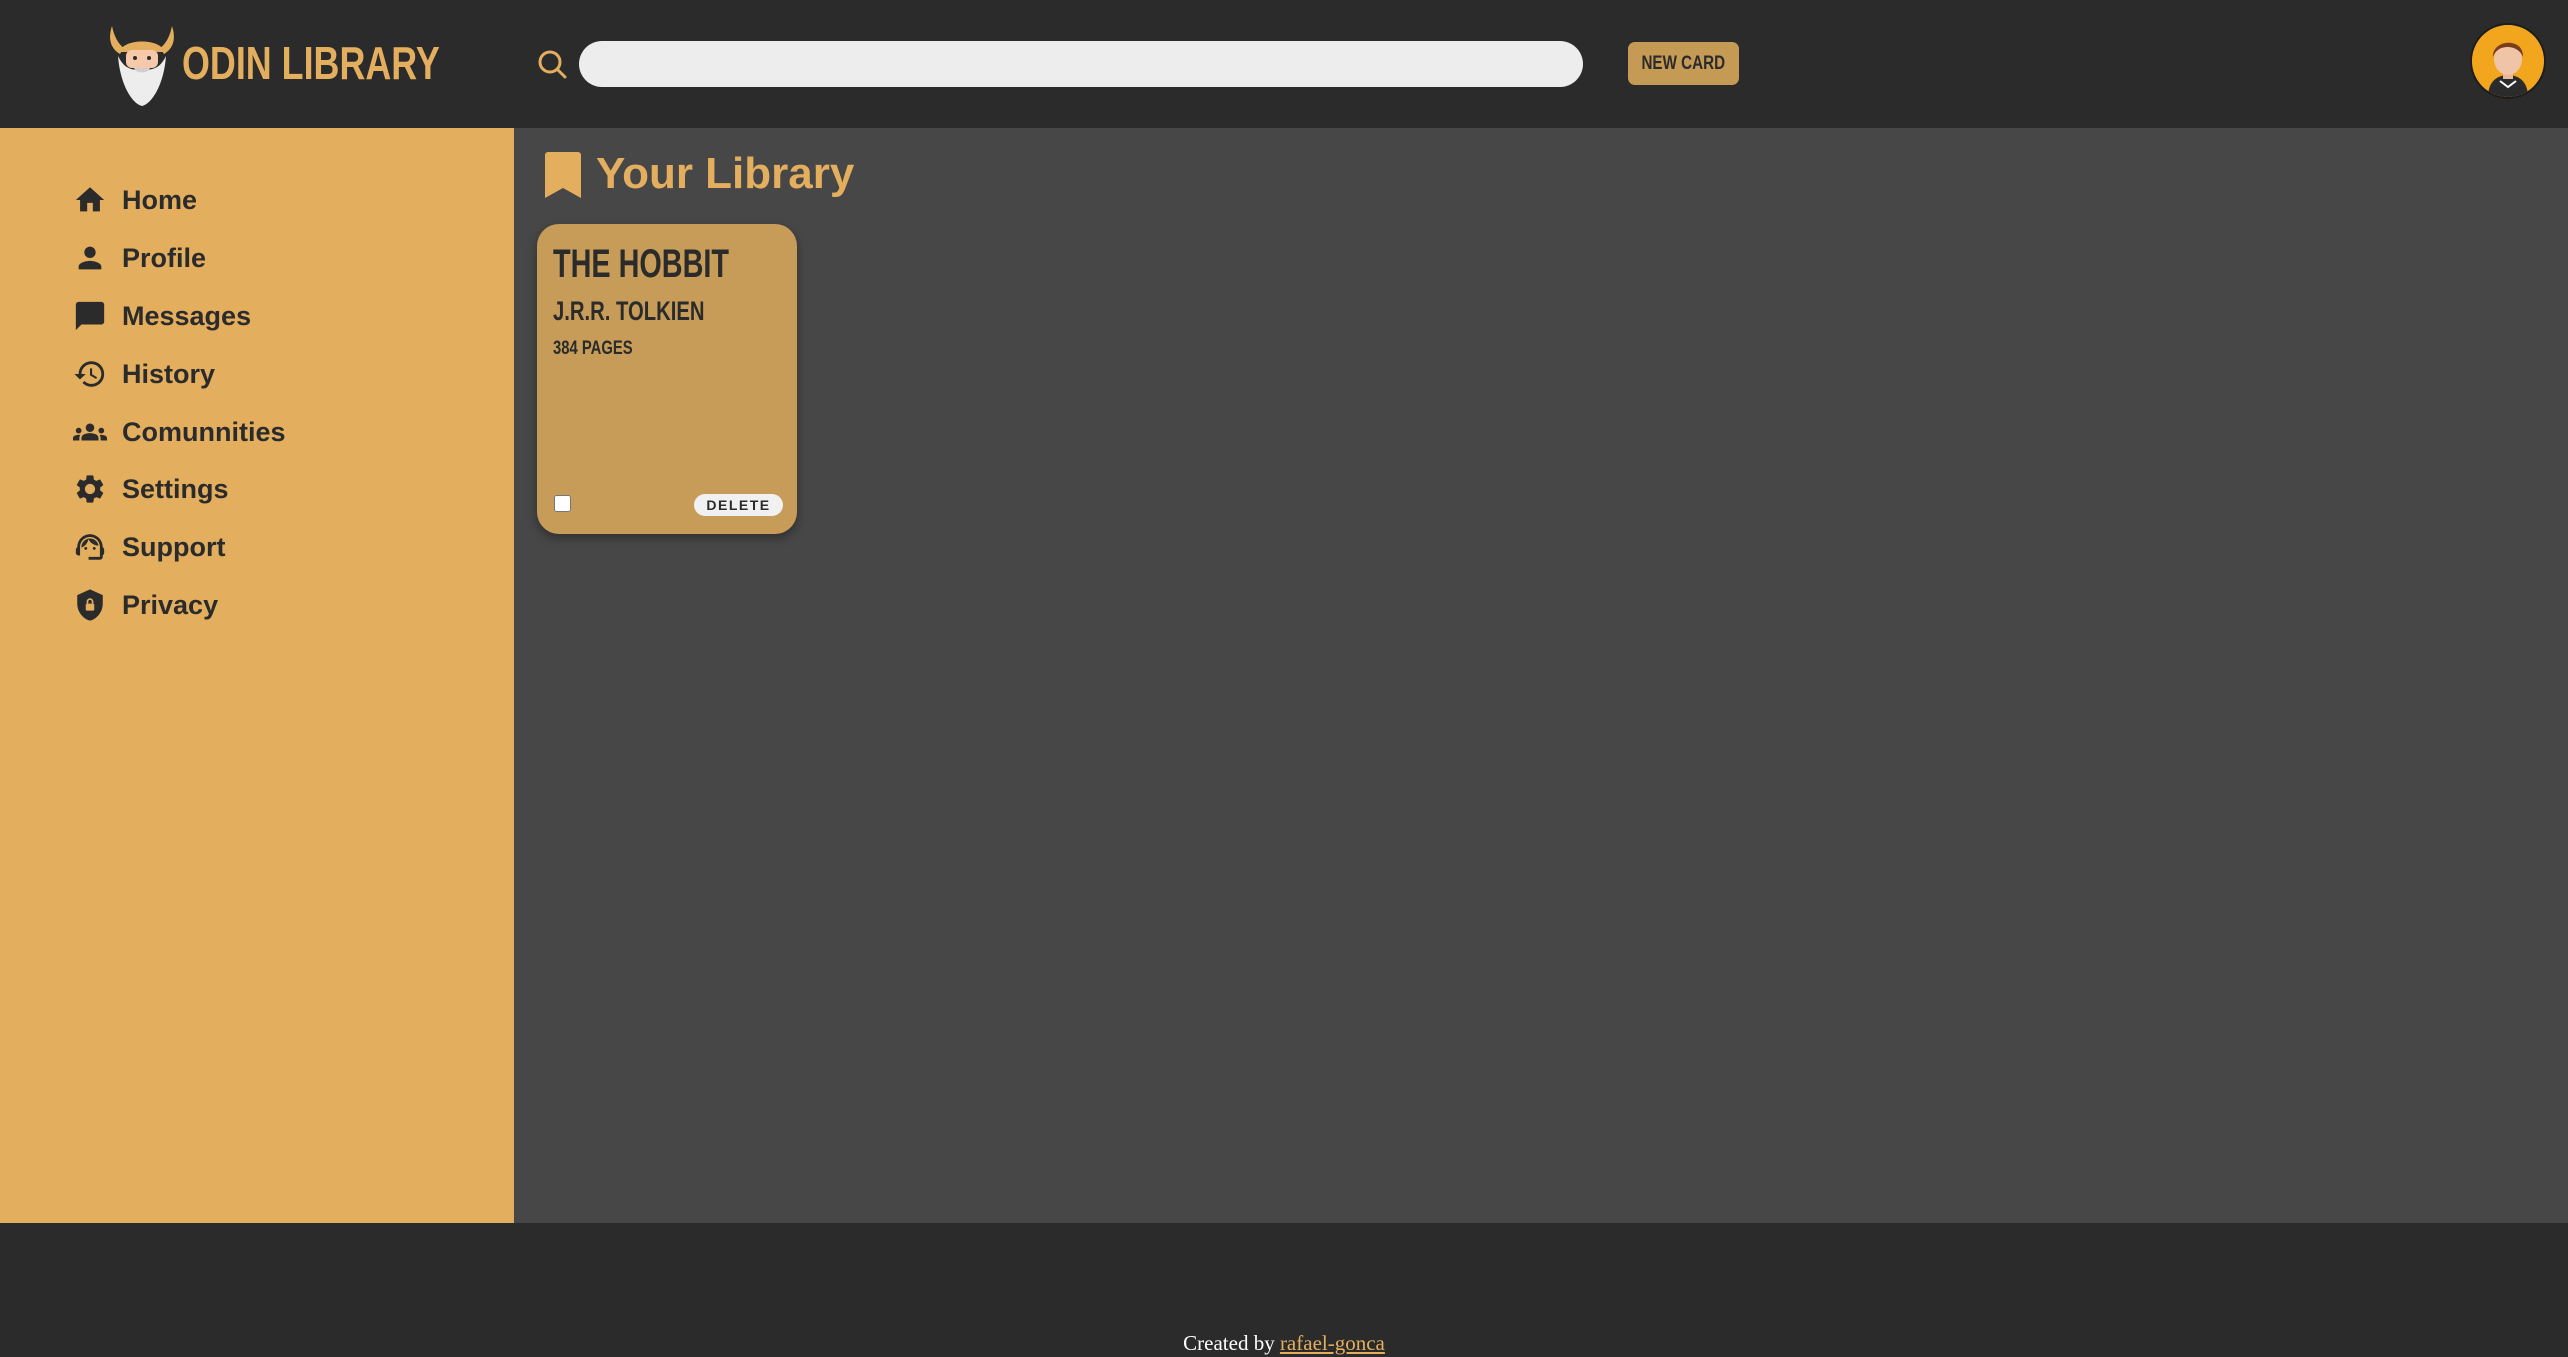  What do you see at coordinates (562, 503) in the screenshot?
I see `read-checkbox` at bounding box center [562, 503].